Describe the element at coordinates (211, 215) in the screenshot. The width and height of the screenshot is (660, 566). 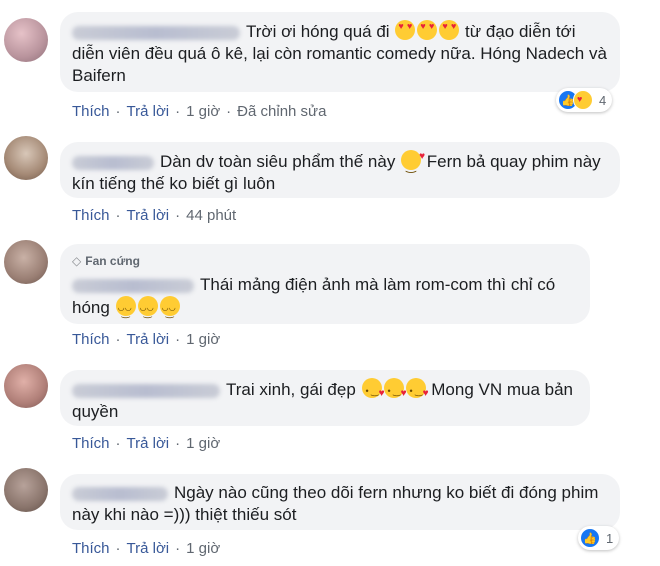
I see `timestamp: 44 phút` at that location.